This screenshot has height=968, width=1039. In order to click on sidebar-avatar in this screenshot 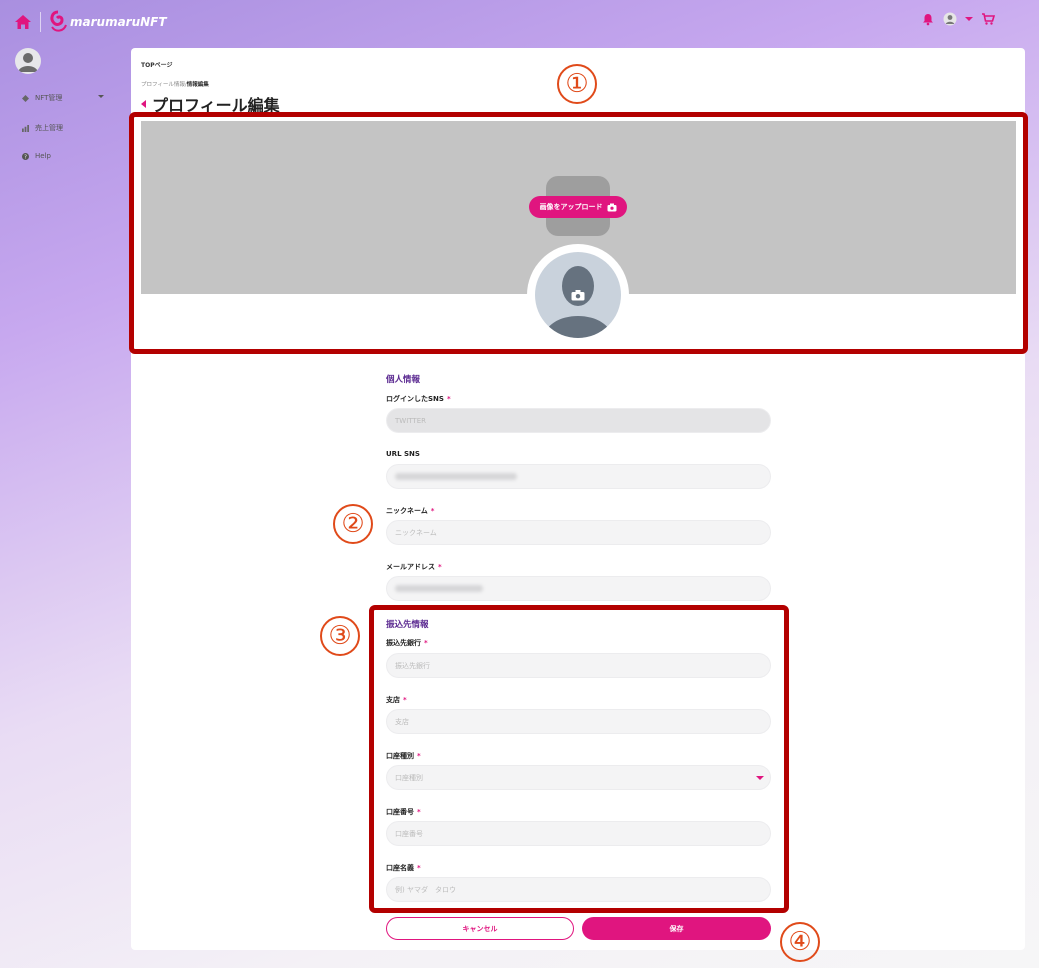, I will do `click(28, 61)`.